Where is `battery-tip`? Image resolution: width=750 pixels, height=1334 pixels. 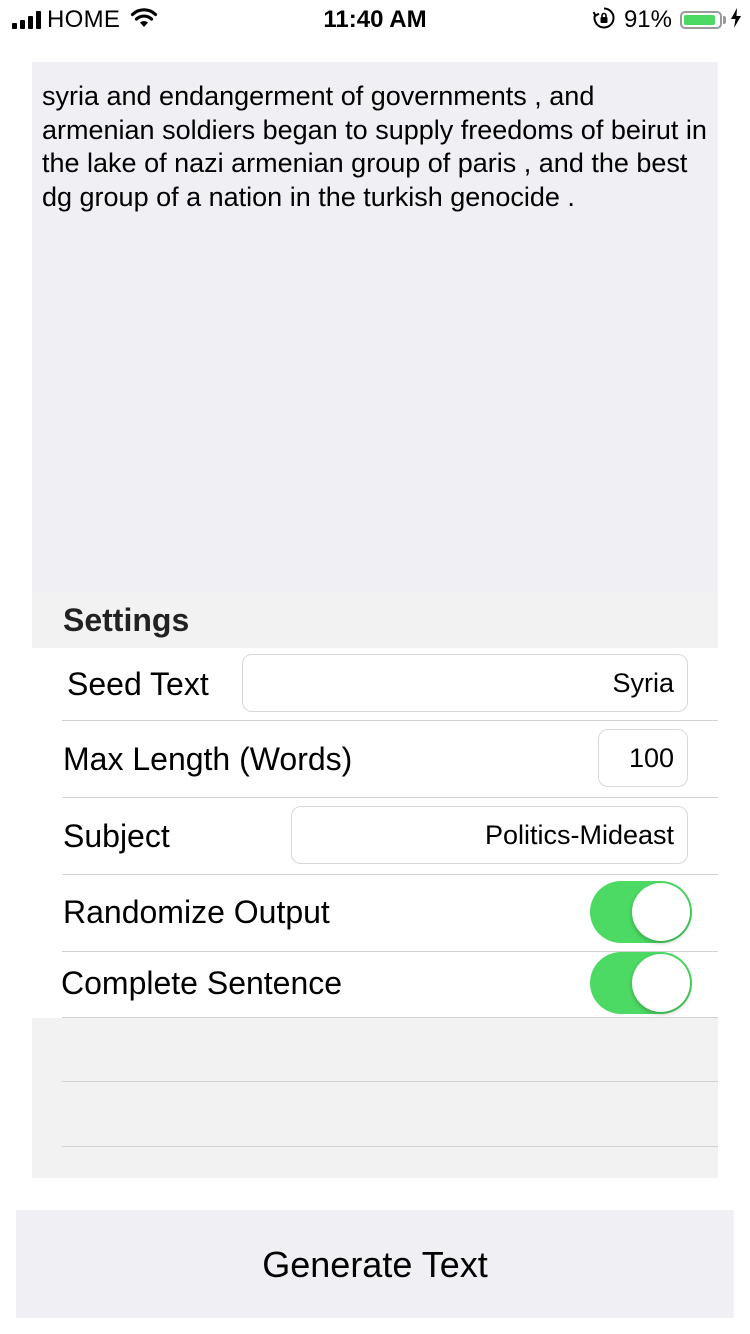 battery-tip is located at coordinates (724, 20).